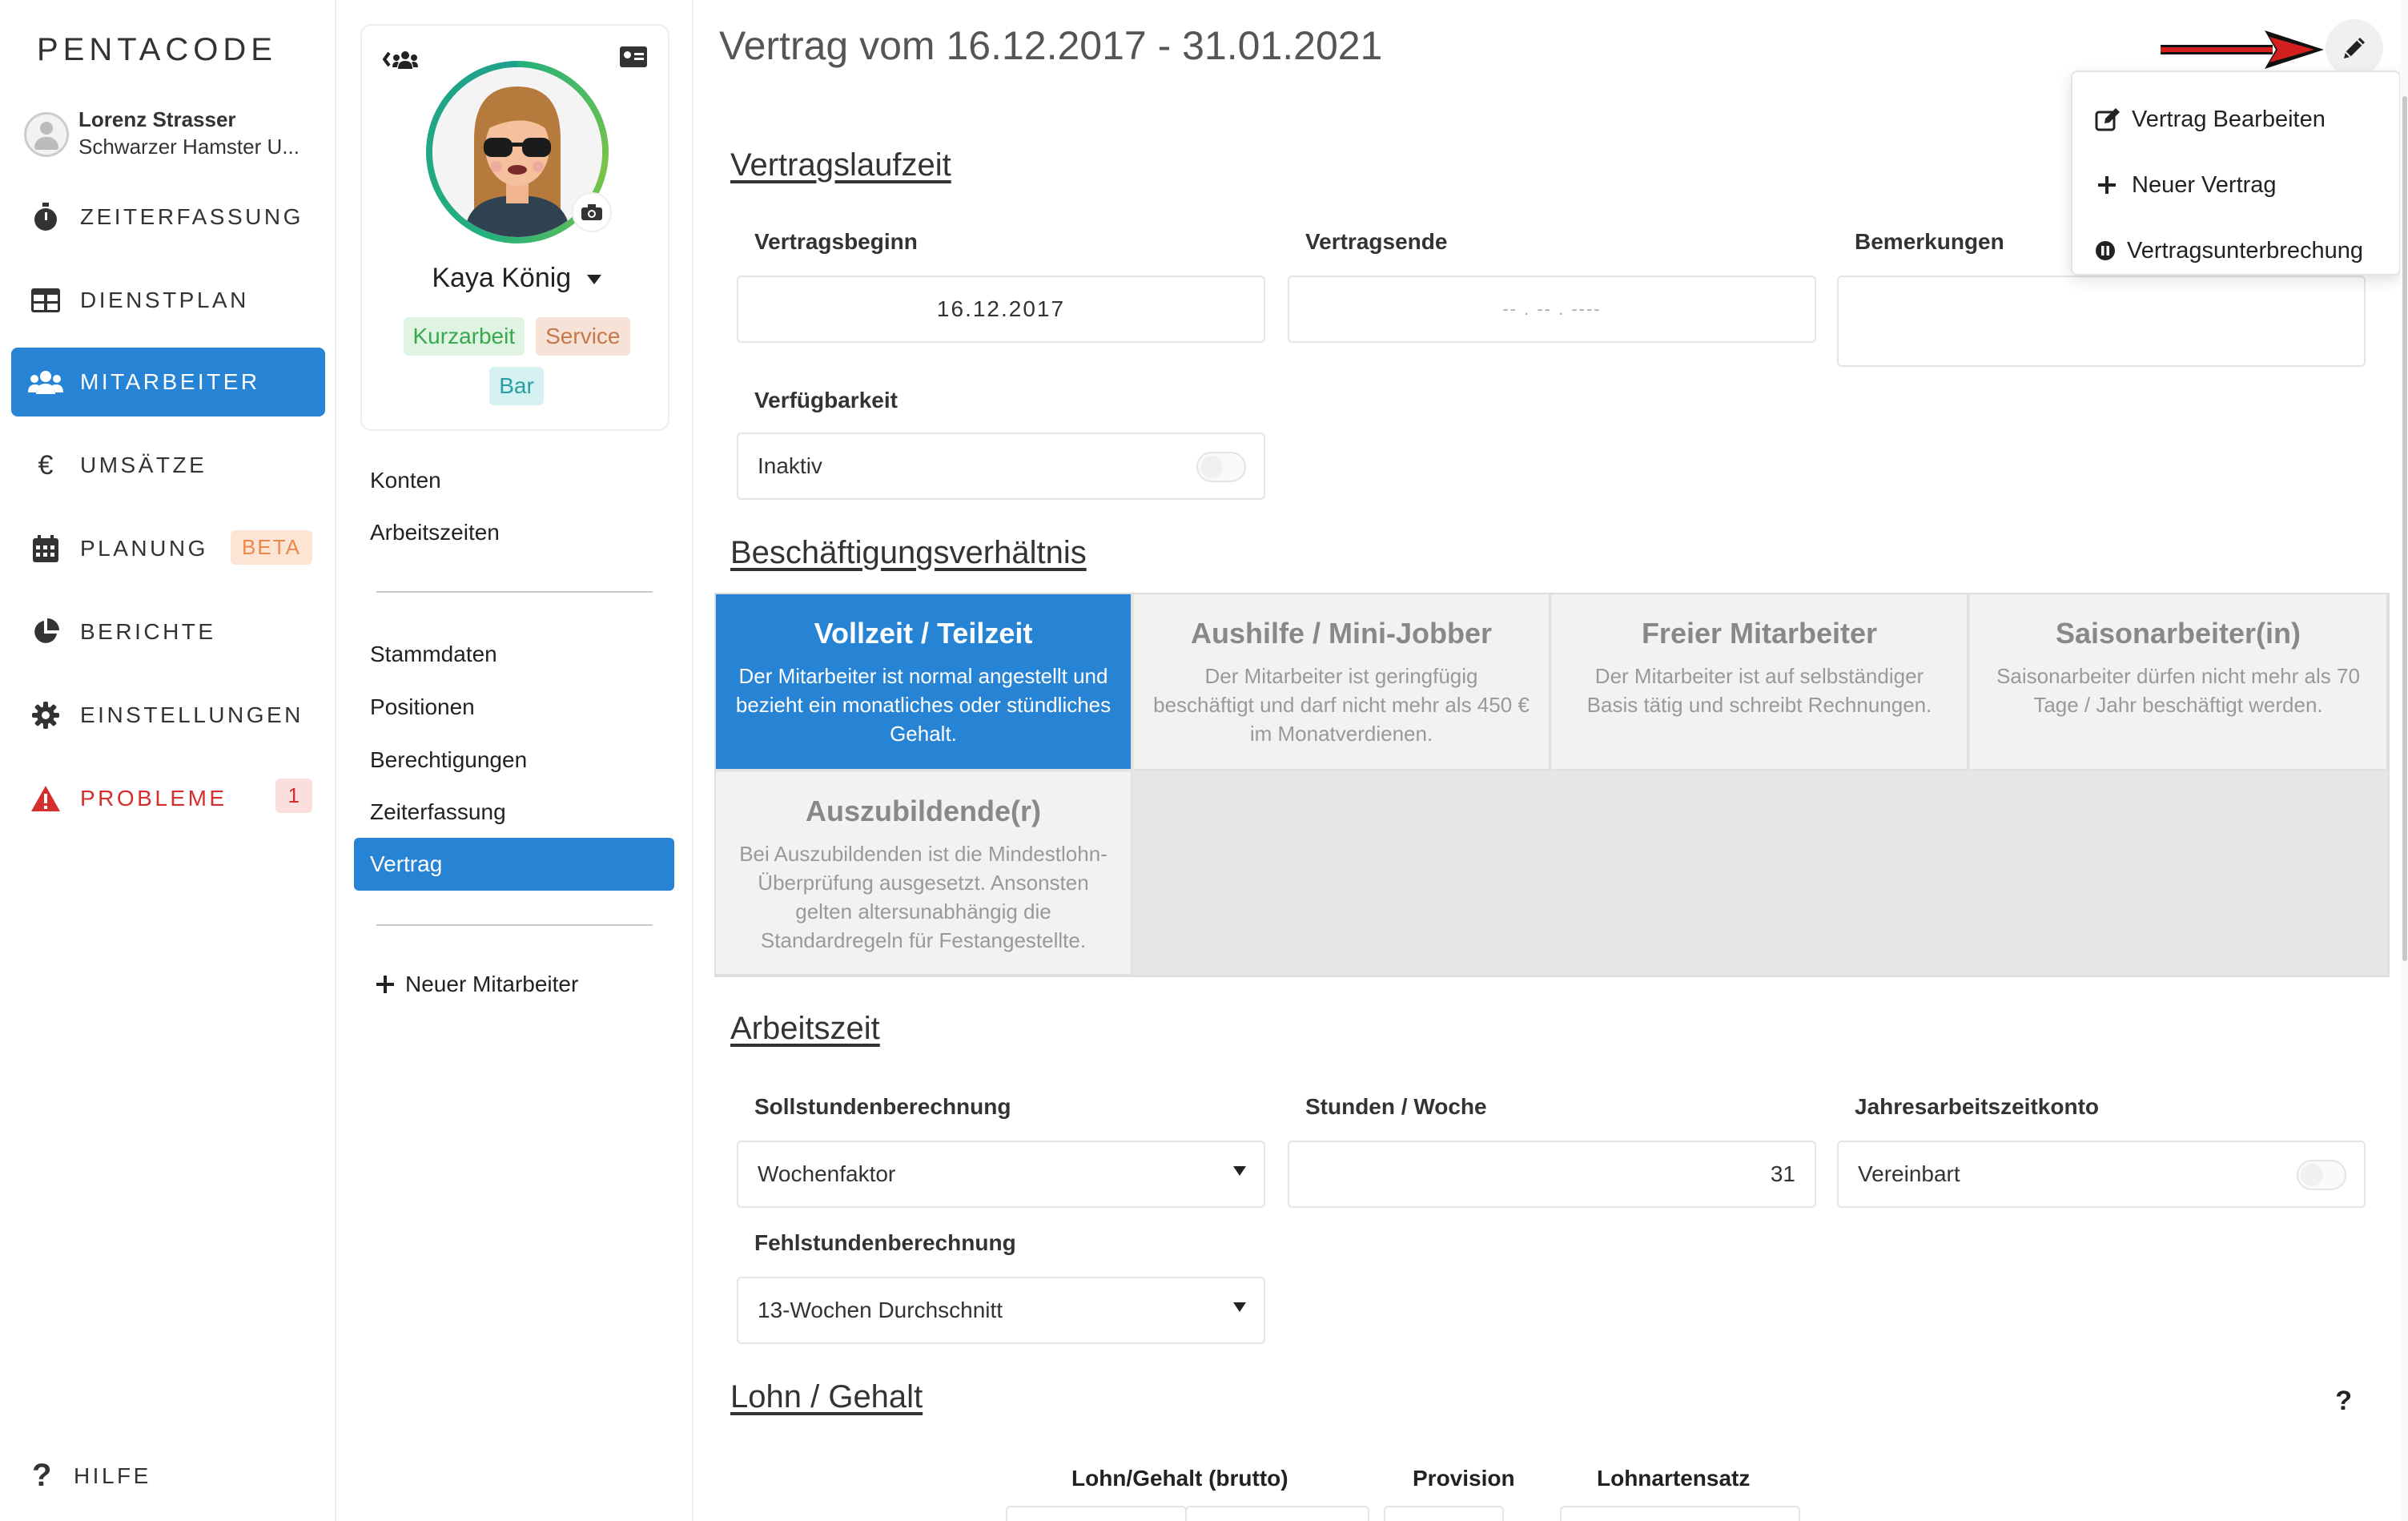  I want to click on bemerkungen-textarea, so click(2101, 321).